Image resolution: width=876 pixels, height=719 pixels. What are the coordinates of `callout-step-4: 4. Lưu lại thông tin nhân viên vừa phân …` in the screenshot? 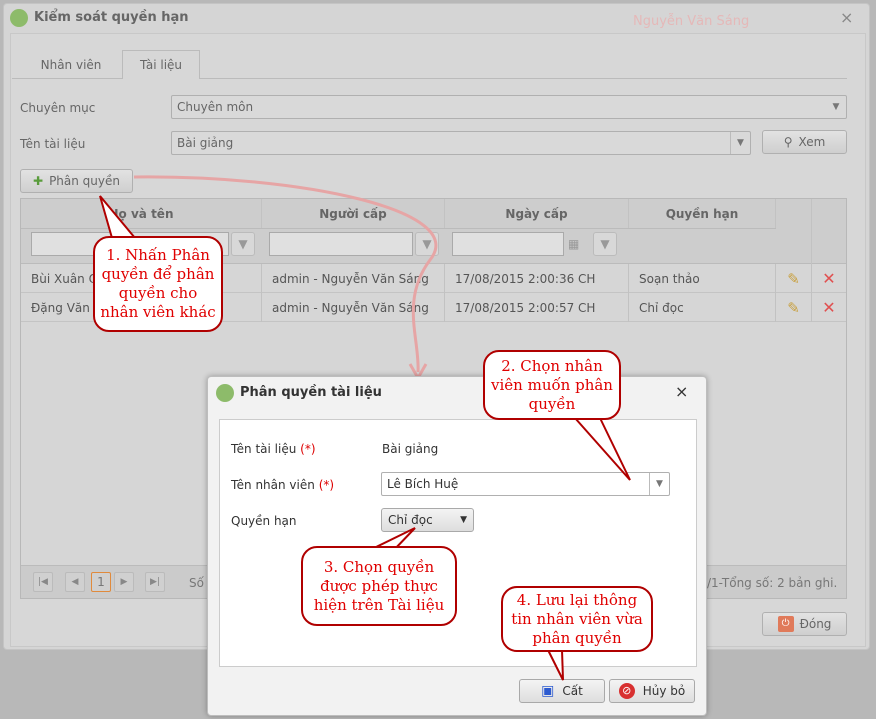 It's located at (577, 619).